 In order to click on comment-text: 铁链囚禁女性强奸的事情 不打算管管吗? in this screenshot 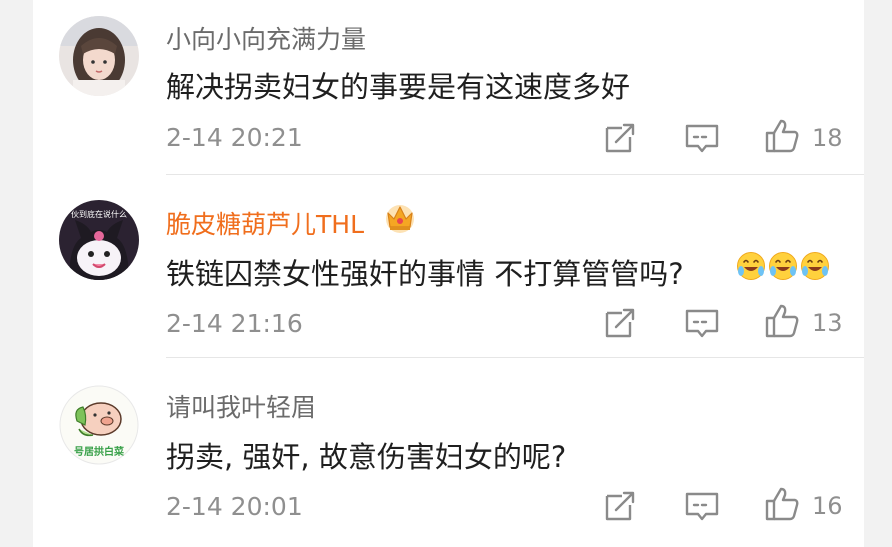, I will do `click(425, 274)`.